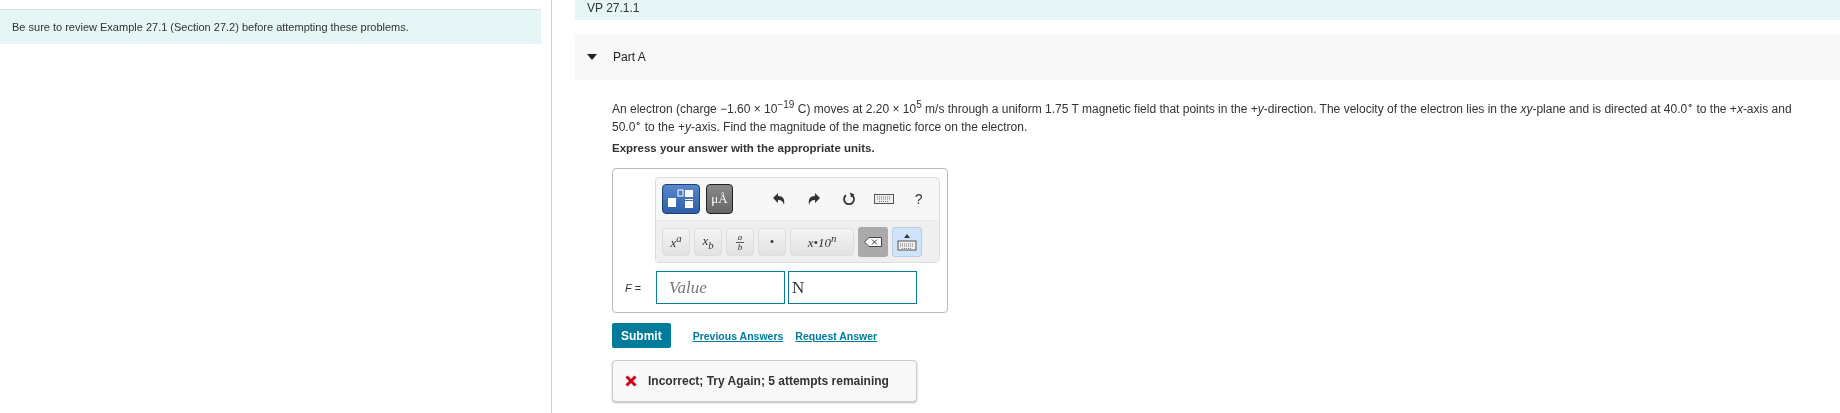 This screenshot has width=1840, height=413. Describe the element at coordinates (772, 242) in the screenshot. I see `math-key: •` at that location.